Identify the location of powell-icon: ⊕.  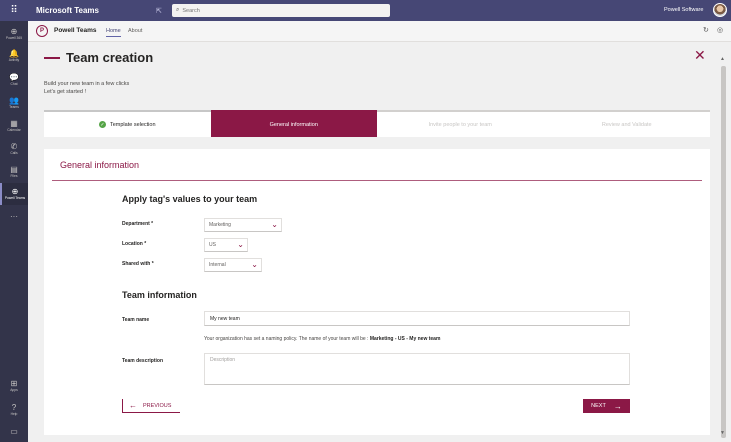
(14, 31).